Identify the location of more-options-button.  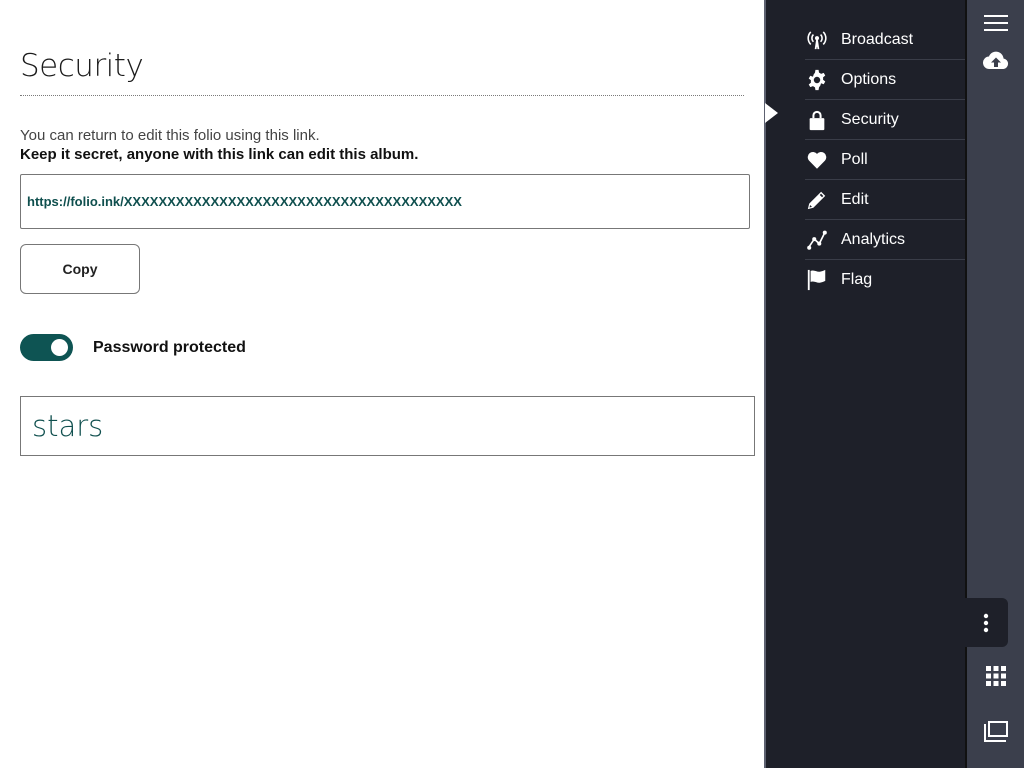
(985, 622).